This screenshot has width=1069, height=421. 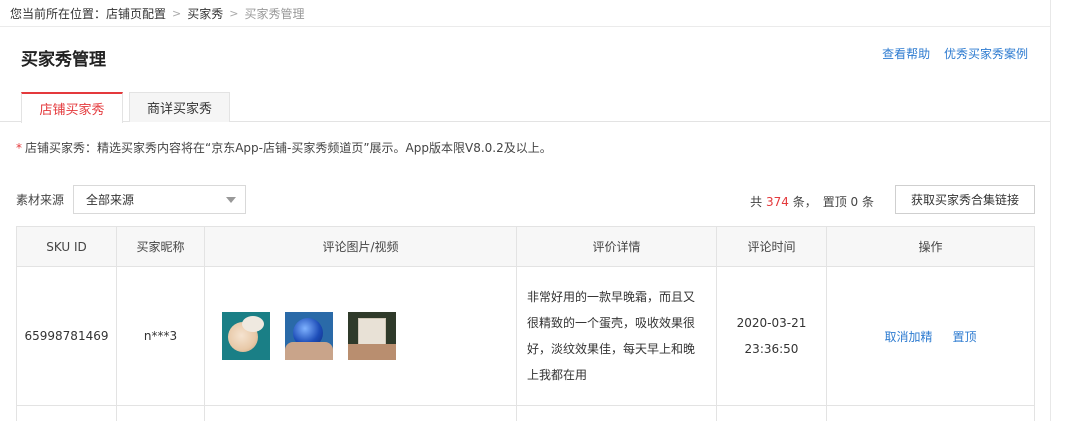 What do you see at coordinates (110, 200) in the screenshot?
I see `source-select-value: 全部来源` at bounding box center [110, 200].